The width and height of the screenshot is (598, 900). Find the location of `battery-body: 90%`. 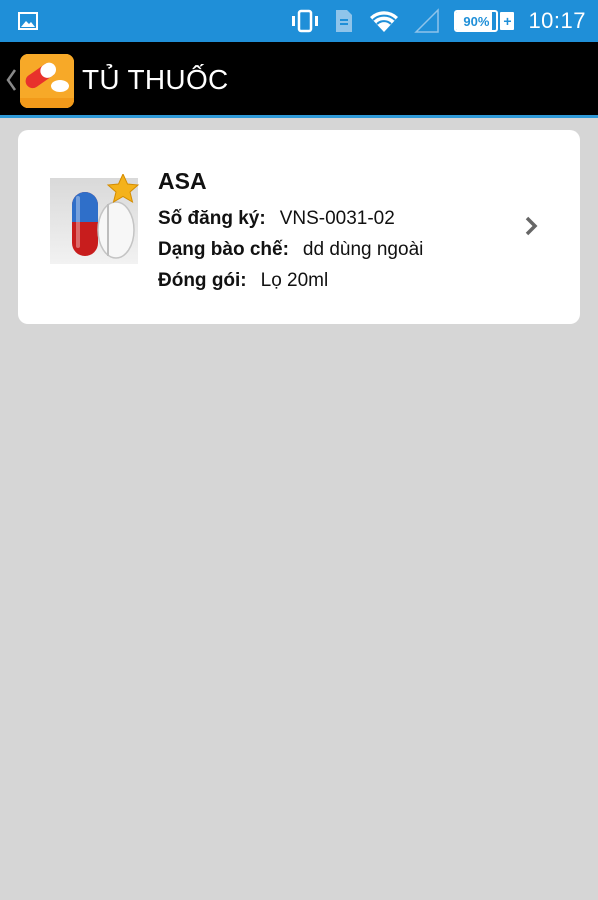

battery-body: 90% is located at coordinates (476, 21).